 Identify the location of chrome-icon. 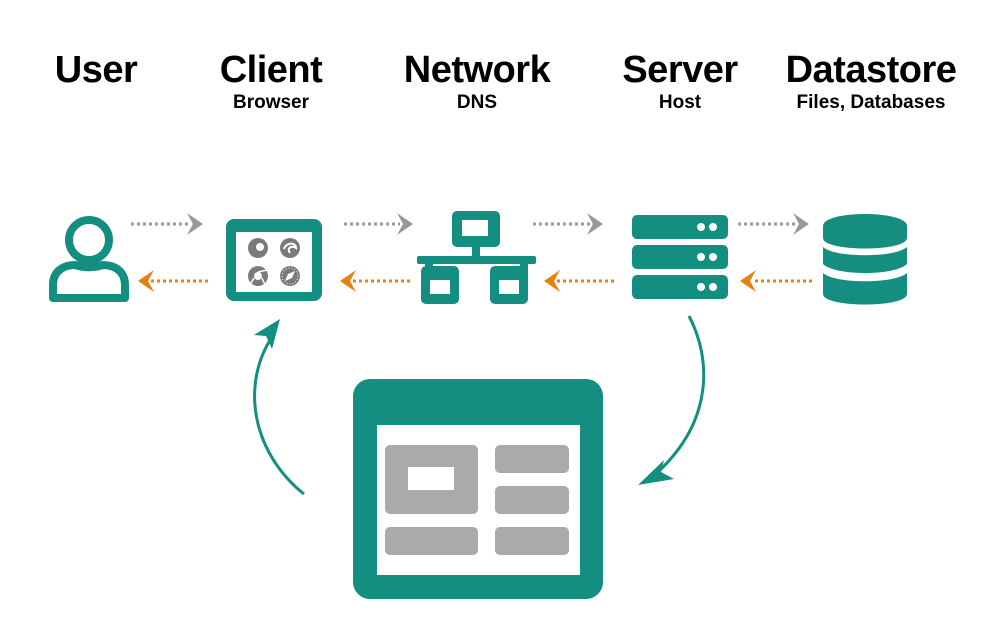
(258, 276).